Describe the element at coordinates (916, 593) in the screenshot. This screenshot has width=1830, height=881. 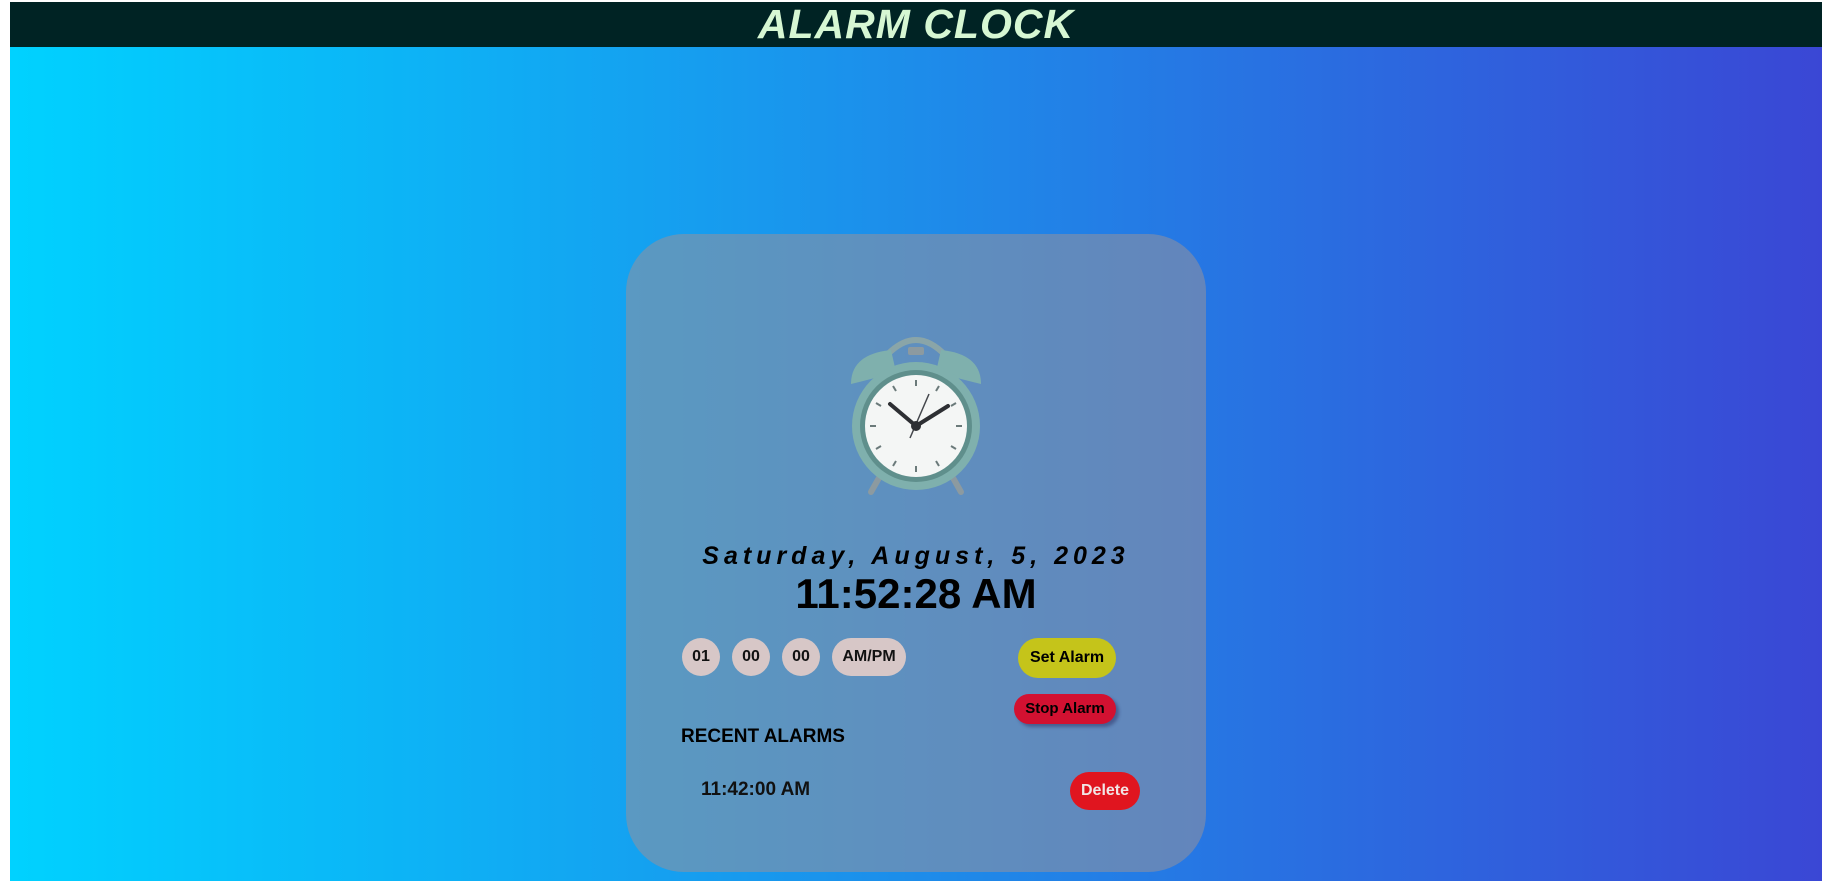
I see `current-time: 11:52:28 AM` at that location.